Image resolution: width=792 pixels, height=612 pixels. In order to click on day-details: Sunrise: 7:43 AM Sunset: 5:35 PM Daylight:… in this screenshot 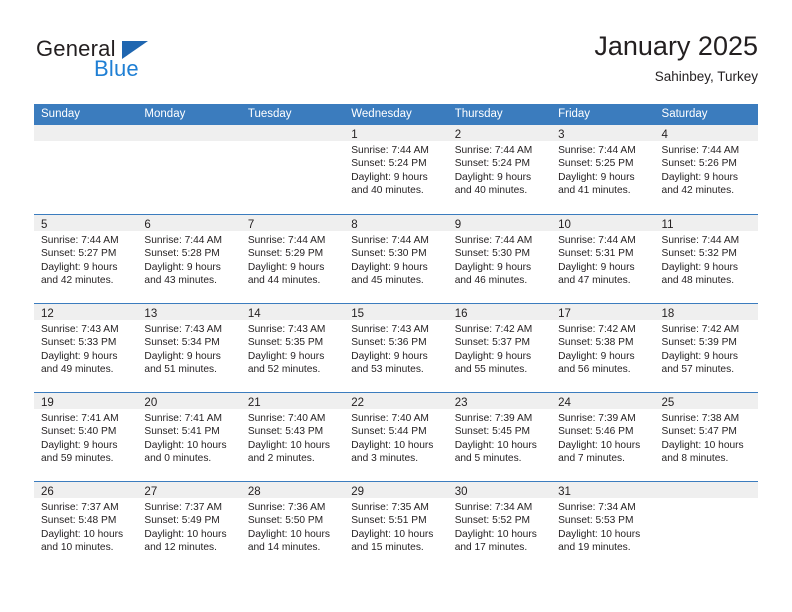, I will do `click(292, 348)`.